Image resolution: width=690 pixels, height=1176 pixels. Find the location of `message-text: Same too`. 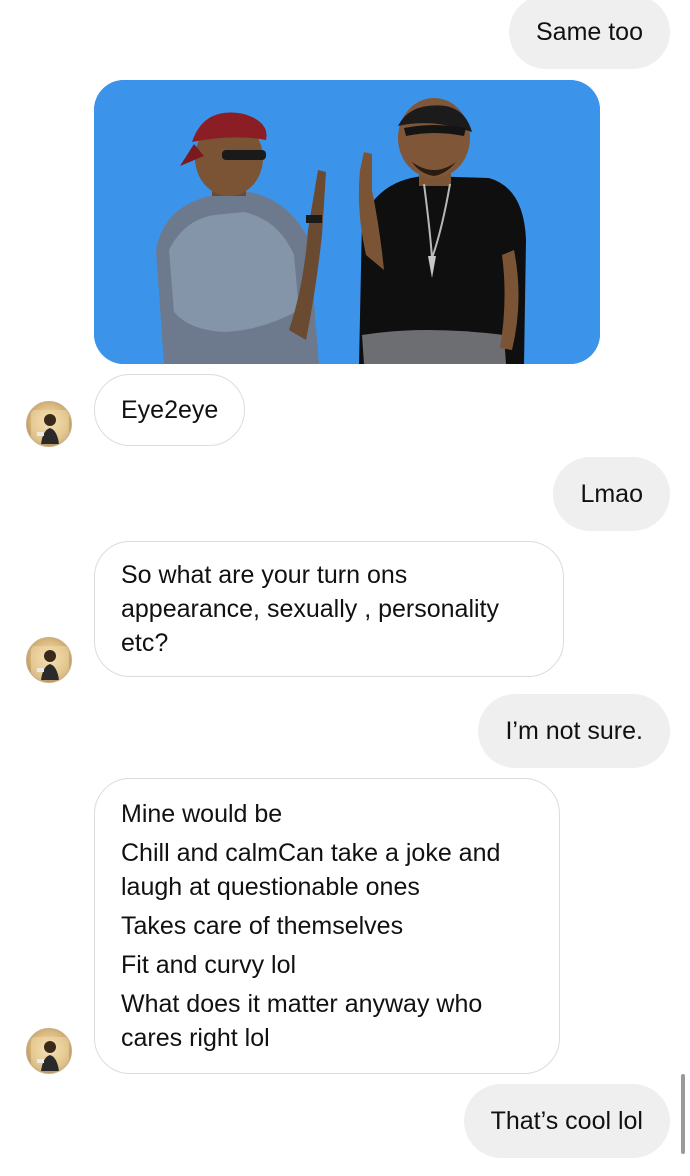

message-text: Same too is located at coordinates (589, 32).